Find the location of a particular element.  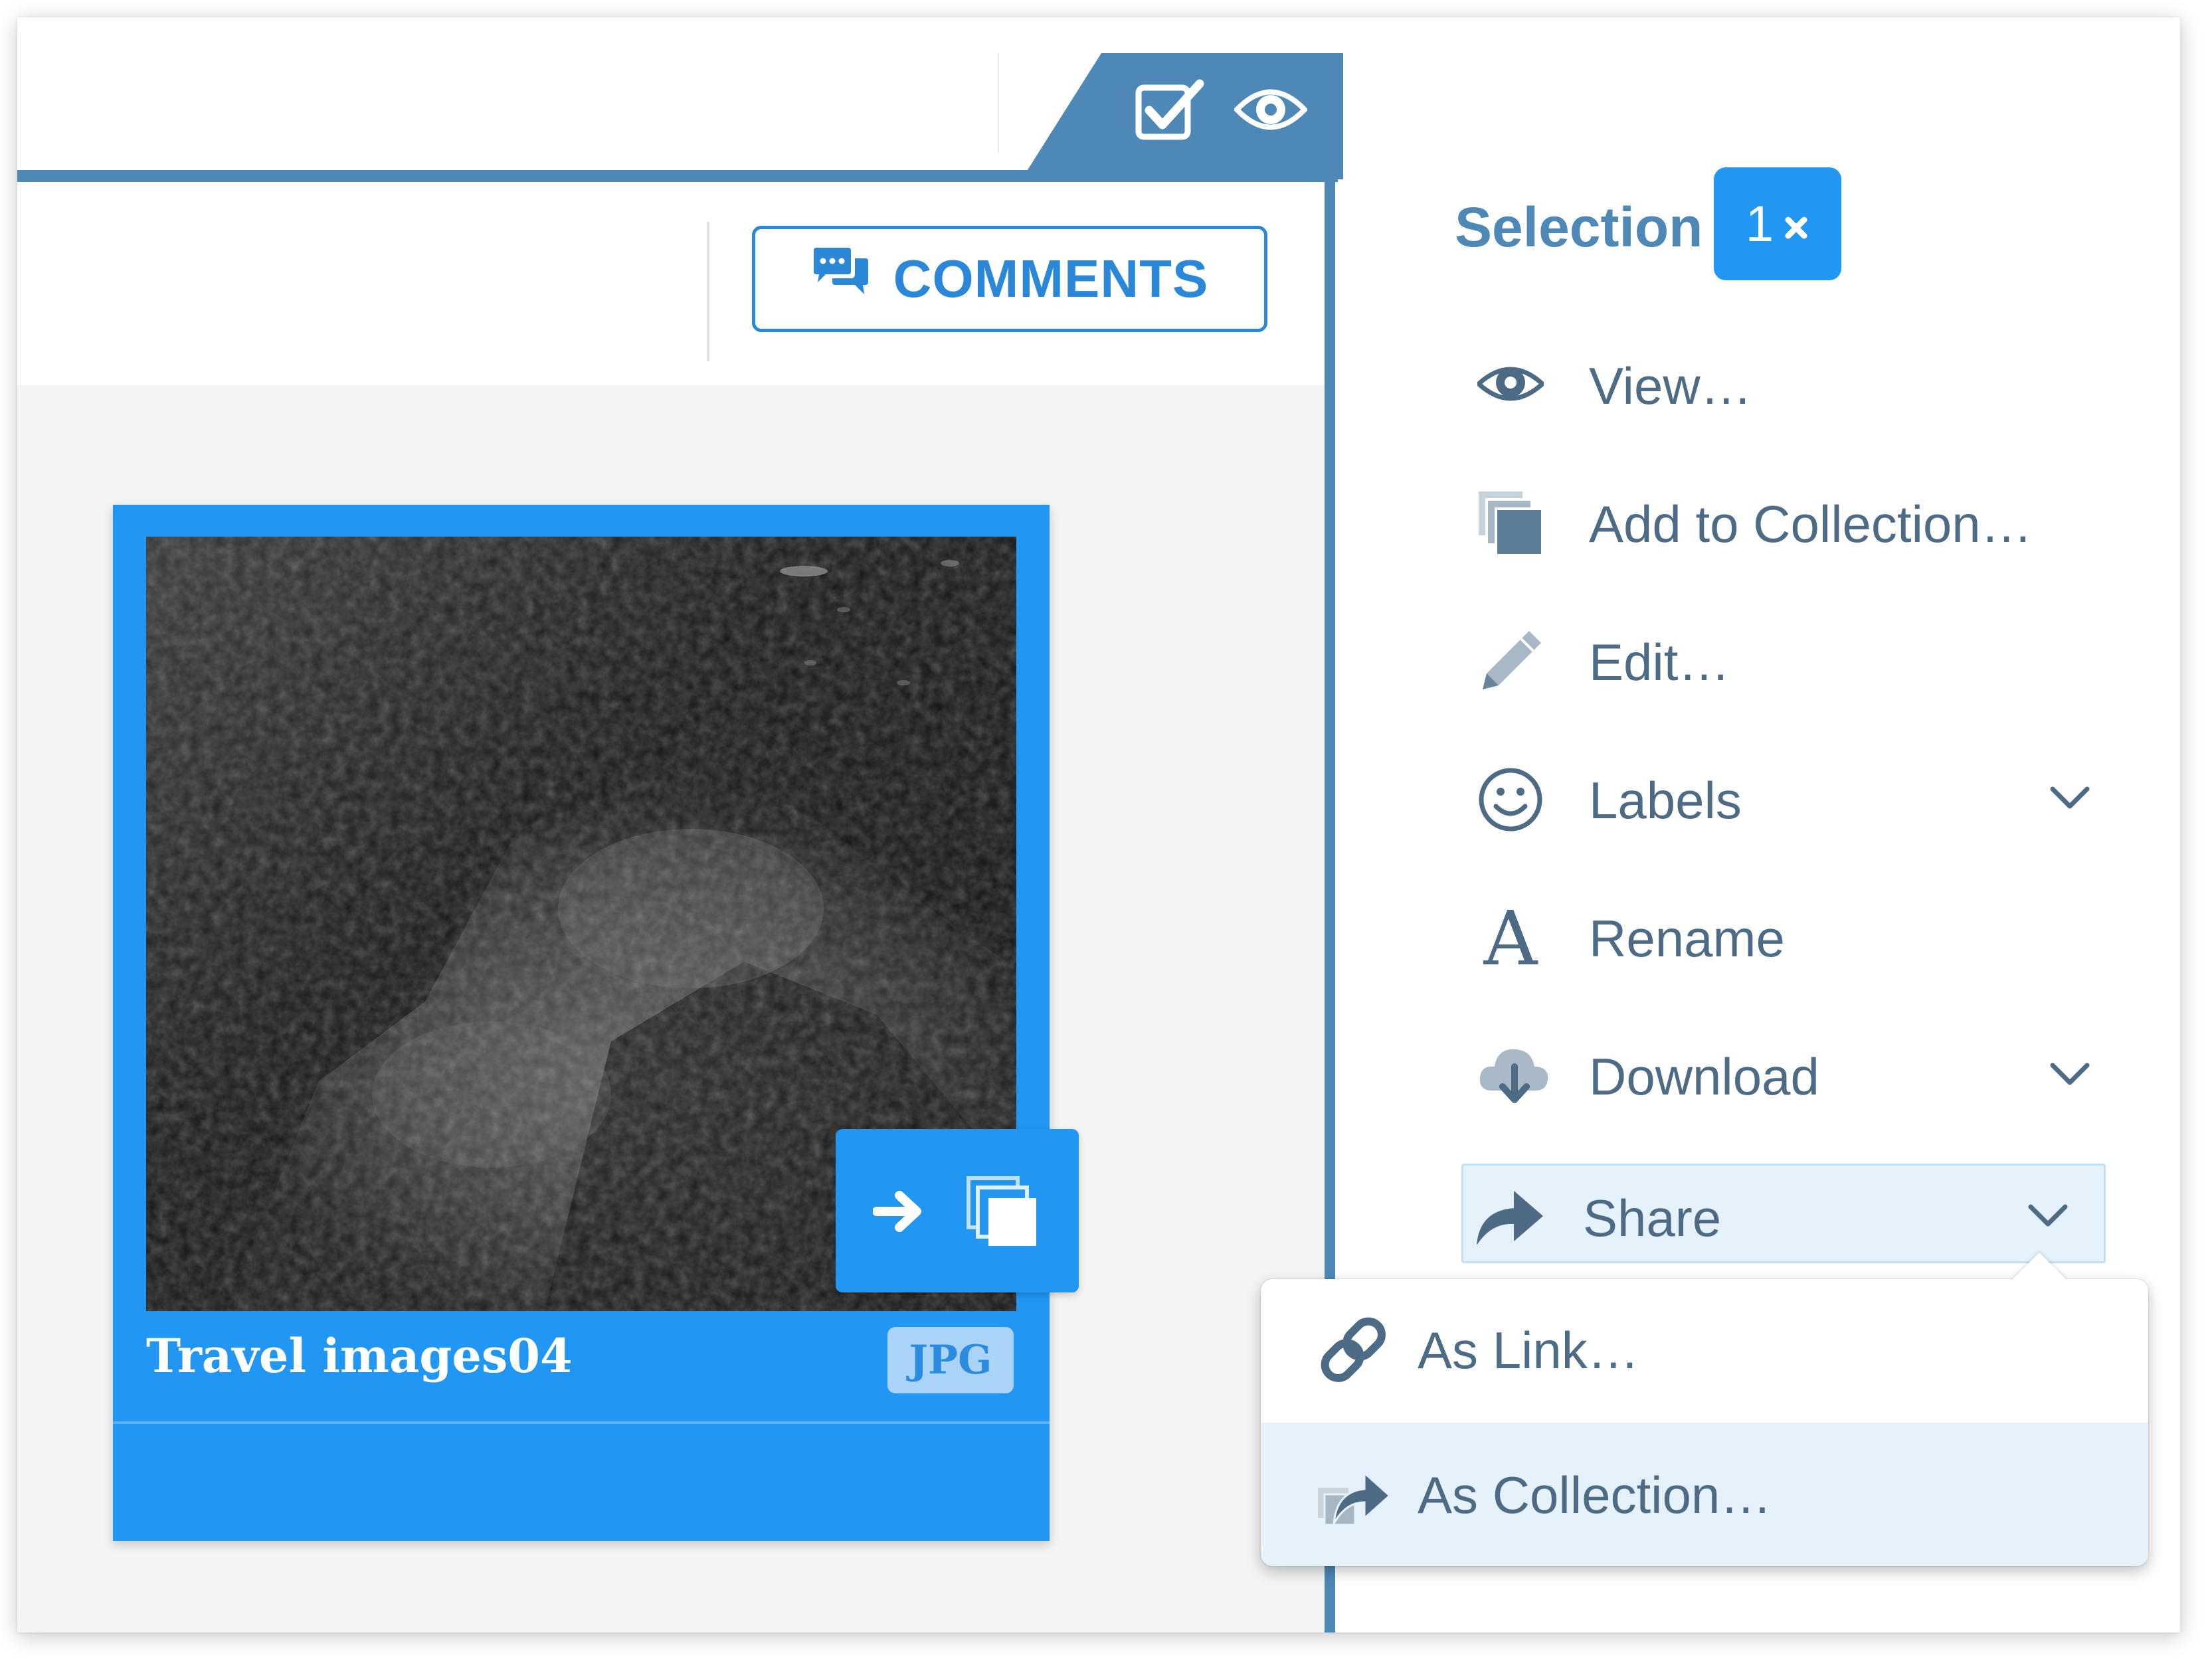

submenu-caret is located at coordinates (2039, 1266).